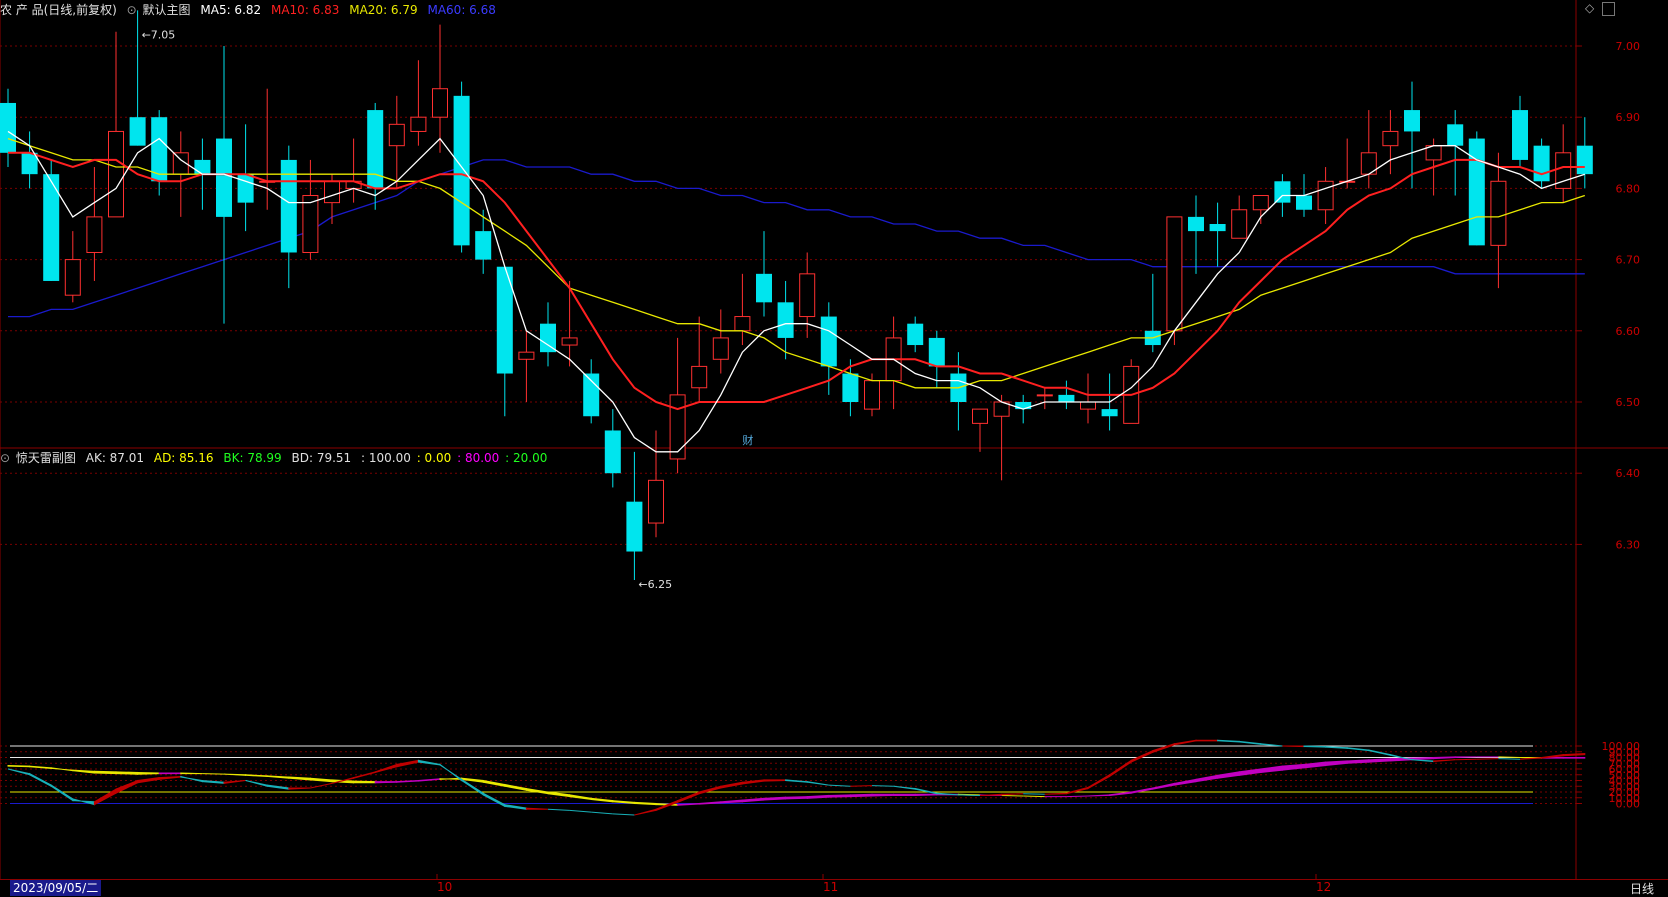  Describe the element at coordinates (1628, 473) in the screenshot. I see `price-axis-label: 6.40` at that location.